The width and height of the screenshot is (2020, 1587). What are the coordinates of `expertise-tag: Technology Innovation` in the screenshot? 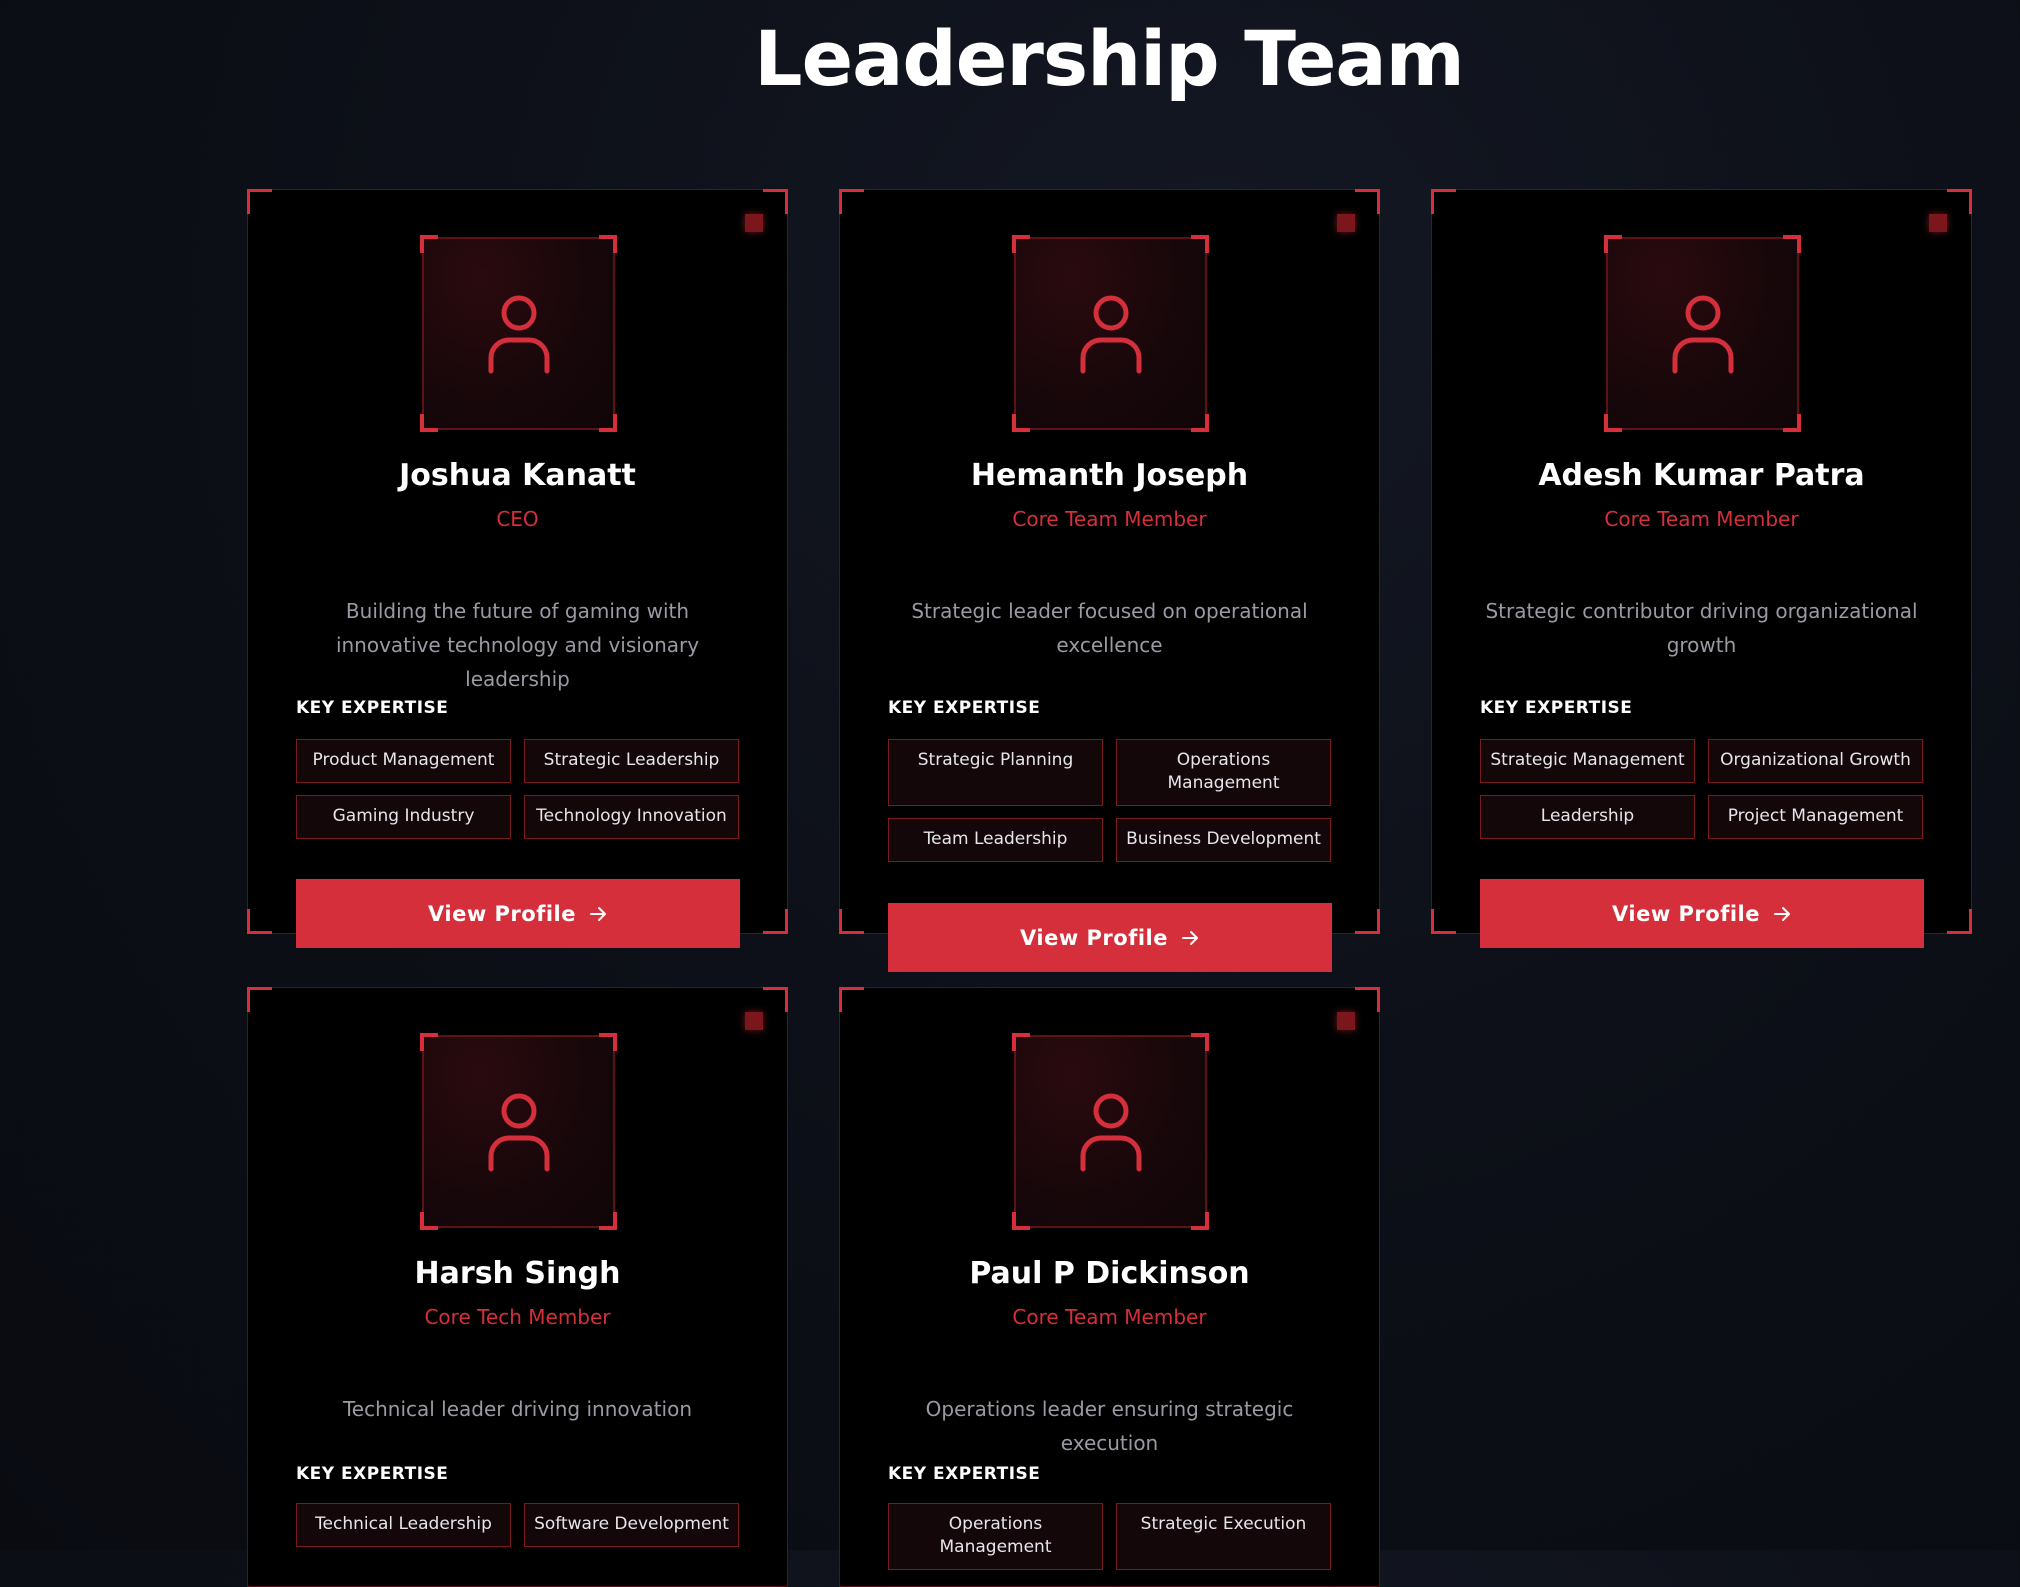 It's located at (631, 817).